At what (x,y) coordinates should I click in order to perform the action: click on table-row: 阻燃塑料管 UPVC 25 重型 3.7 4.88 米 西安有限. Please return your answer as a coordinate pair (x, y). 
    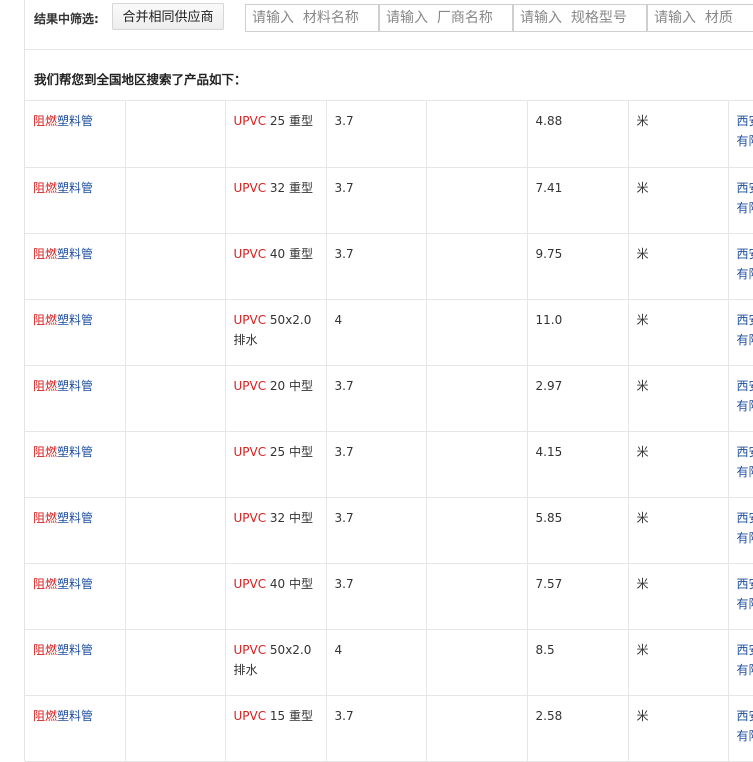
    Looking at the image, I should click on (389, 134).